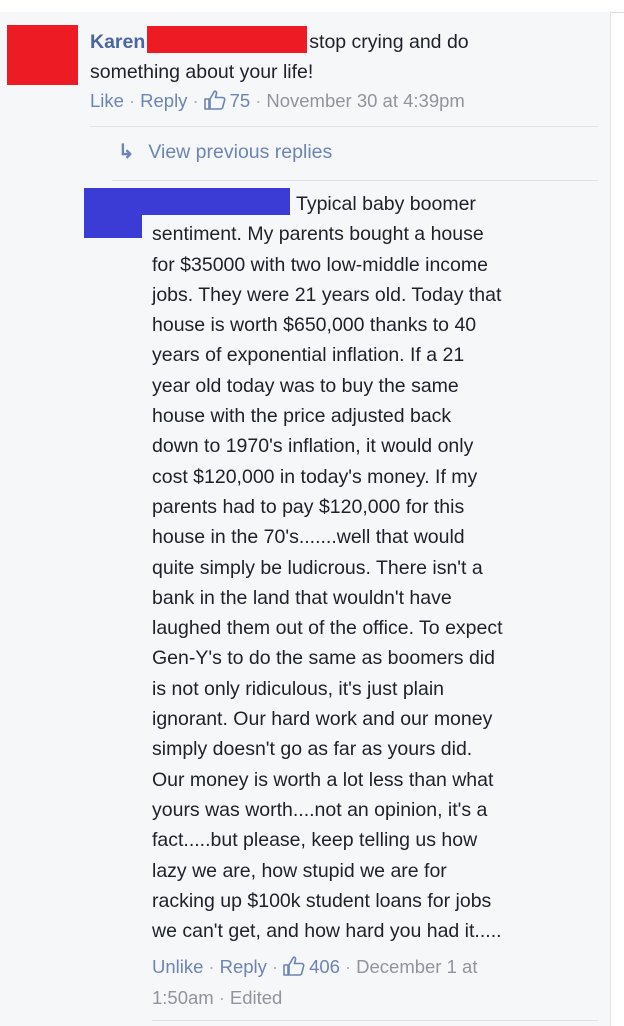 Image resolution: width=624 pixels, height=1026 pixels. Describe the element at coordinates (202, 72) in the screenshot. I see `comment-text-line-2: something about your life!` at that location.